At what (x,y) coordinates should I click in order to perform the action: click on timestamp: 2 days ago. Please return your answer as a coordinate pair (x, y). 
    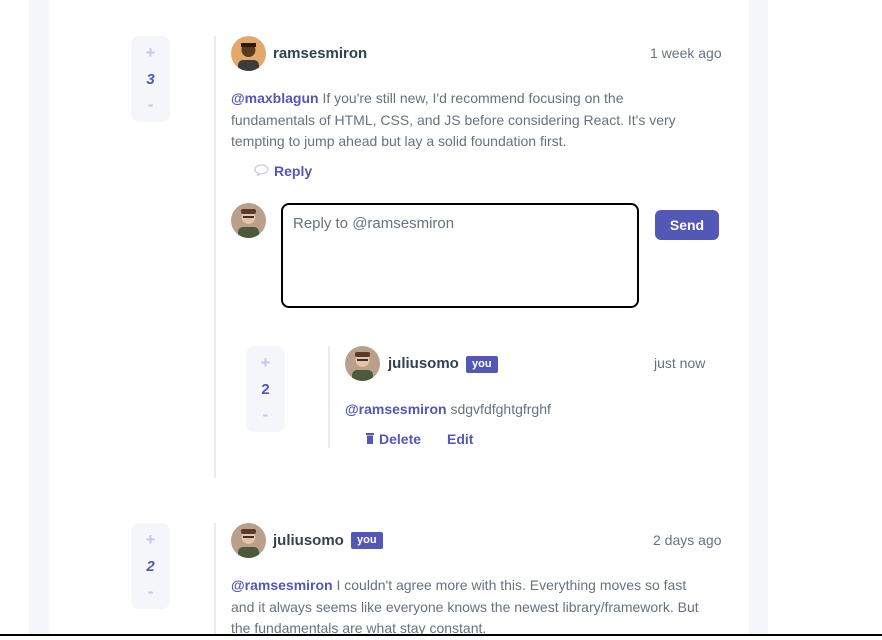
    Looking at the image, I should click on (687, 540).